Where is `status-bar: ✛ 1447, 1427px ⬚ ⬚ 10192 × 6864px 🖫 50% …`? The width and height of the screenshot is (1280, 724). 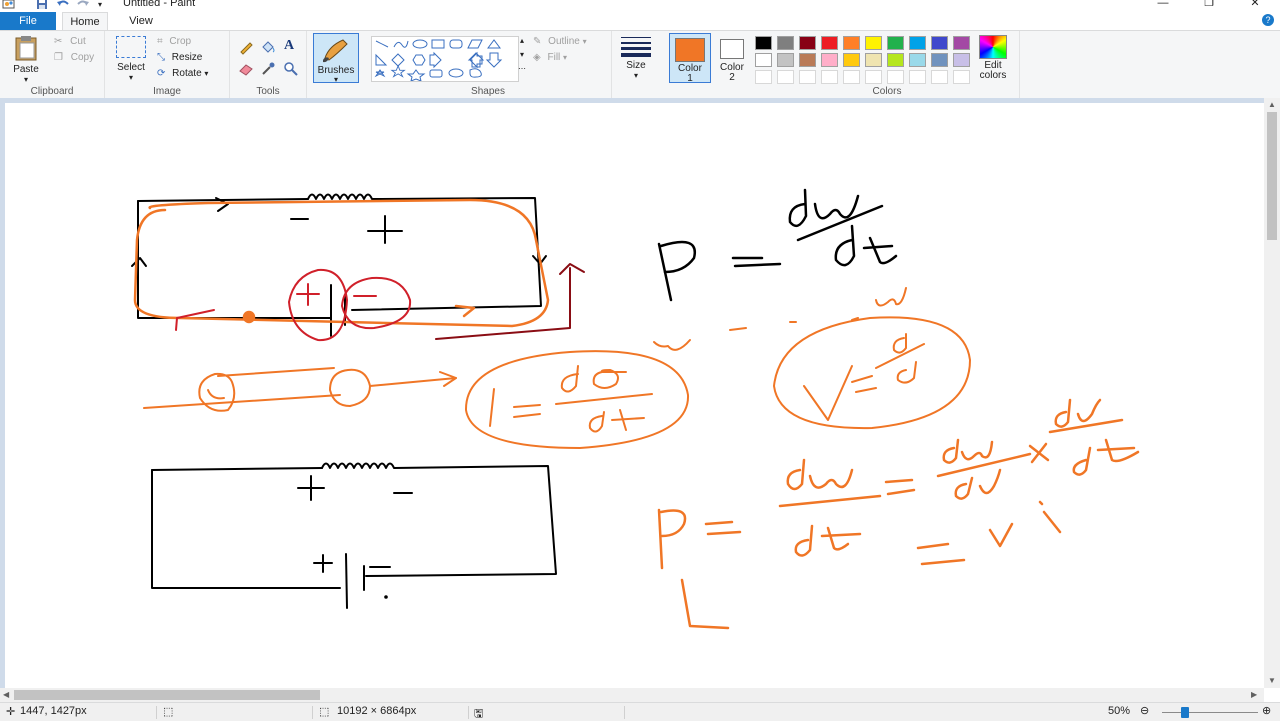 status-bar: ✛ 1447, 1427px ⬚ ⬚ 10192 × 6864px 🖫 50% … is located at coordinates (640, 711).